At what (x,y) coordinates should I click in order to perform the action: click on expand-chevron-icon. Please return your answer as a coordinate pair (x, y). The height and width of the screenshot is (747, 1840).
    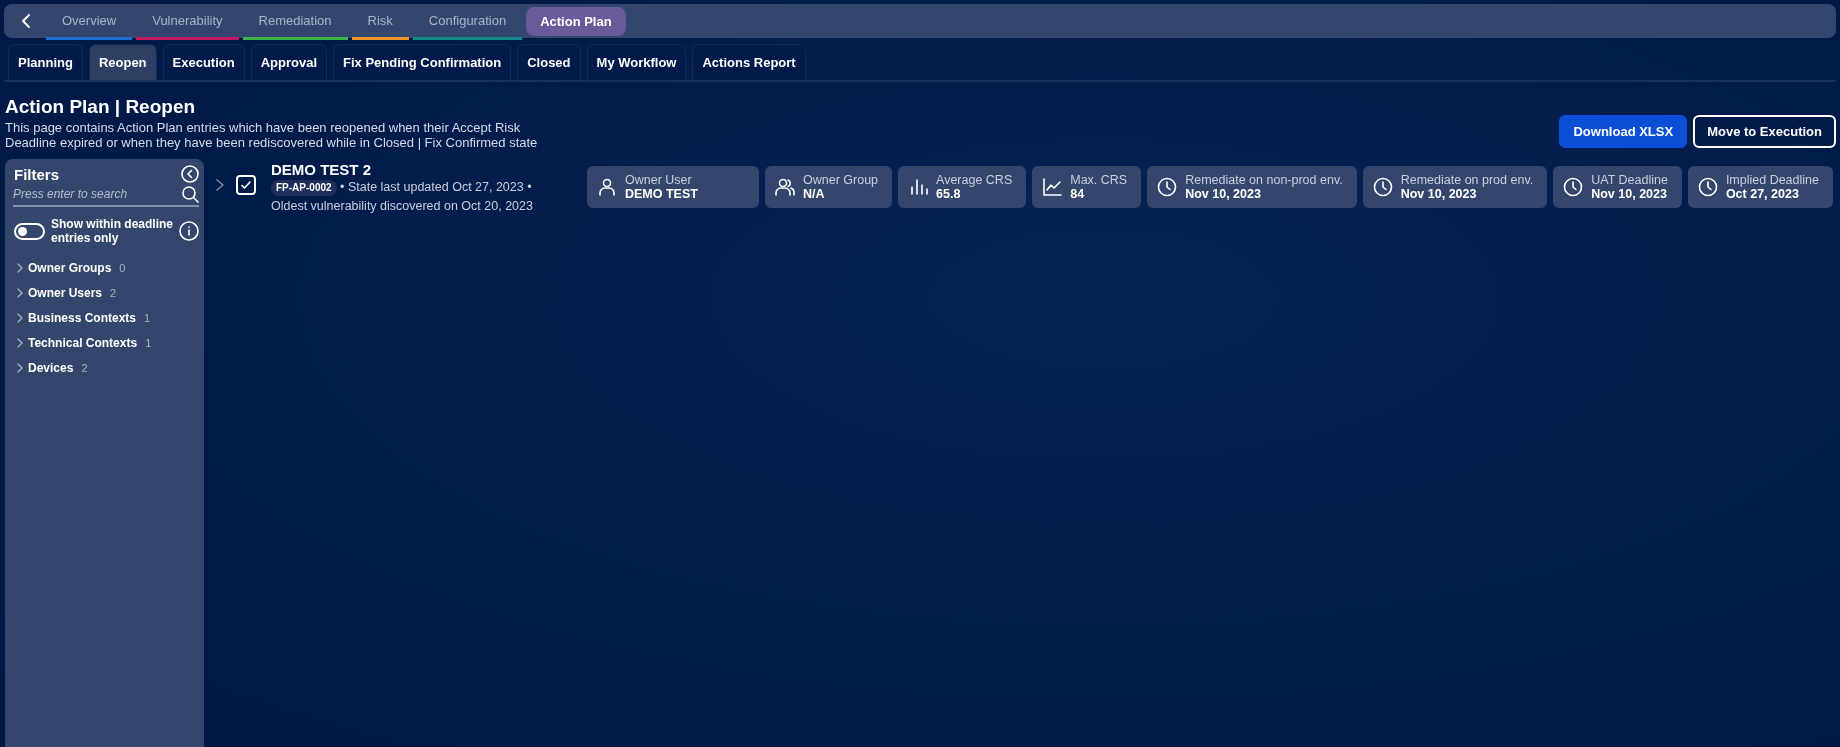
    Looking at the image, I should click on (220, 185).